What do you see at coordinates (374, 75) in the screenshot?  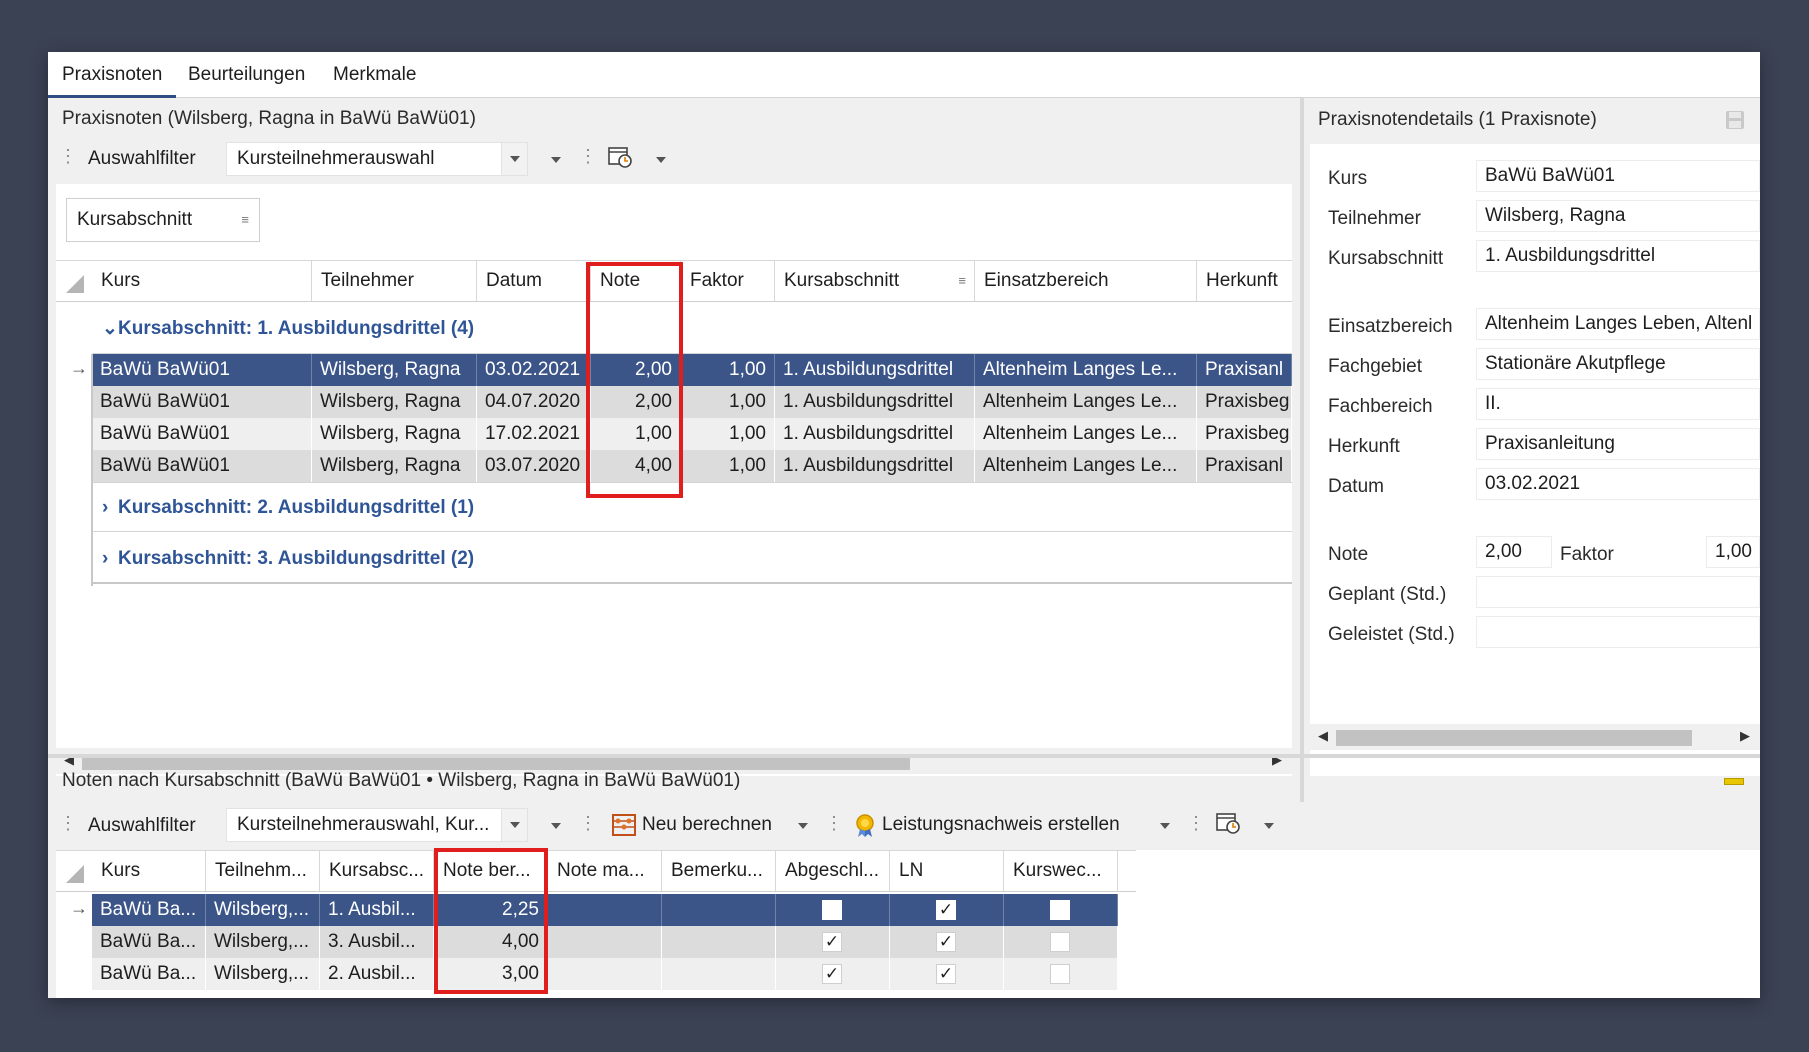 I see `tab-merkmale: Merkmale` at bounding box center [374, 75].